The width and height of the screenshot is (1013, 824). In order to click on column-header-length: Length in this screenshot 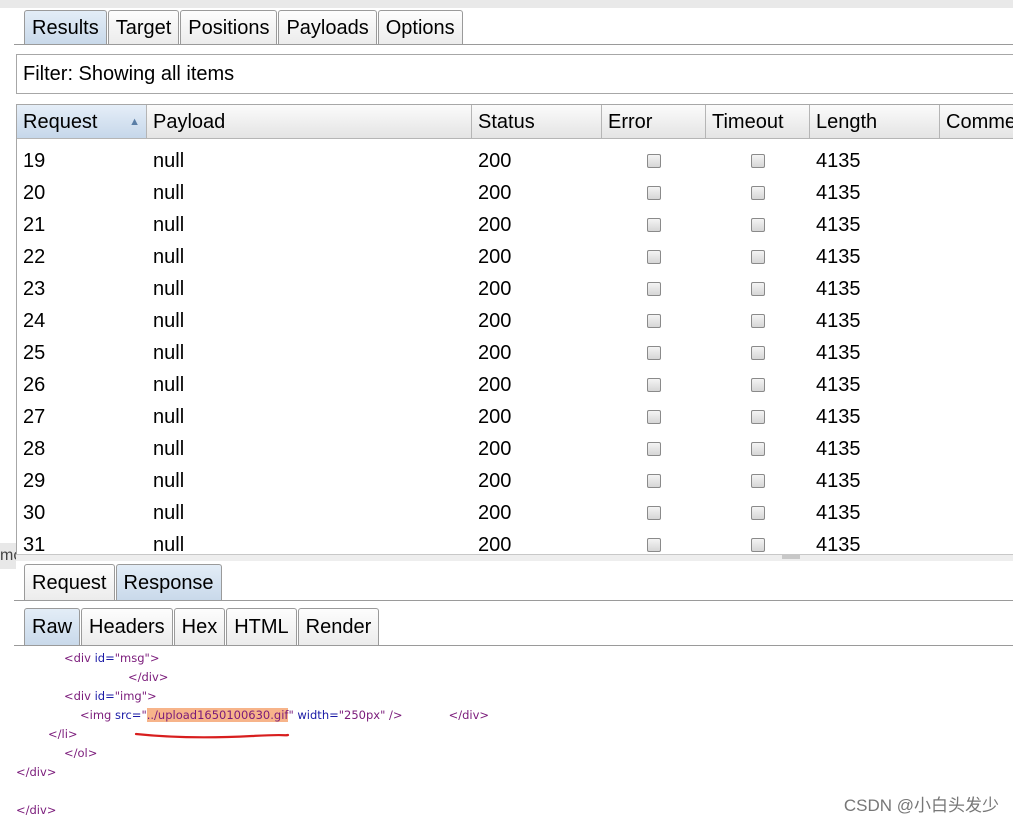, I will do `click(875, 122)`.